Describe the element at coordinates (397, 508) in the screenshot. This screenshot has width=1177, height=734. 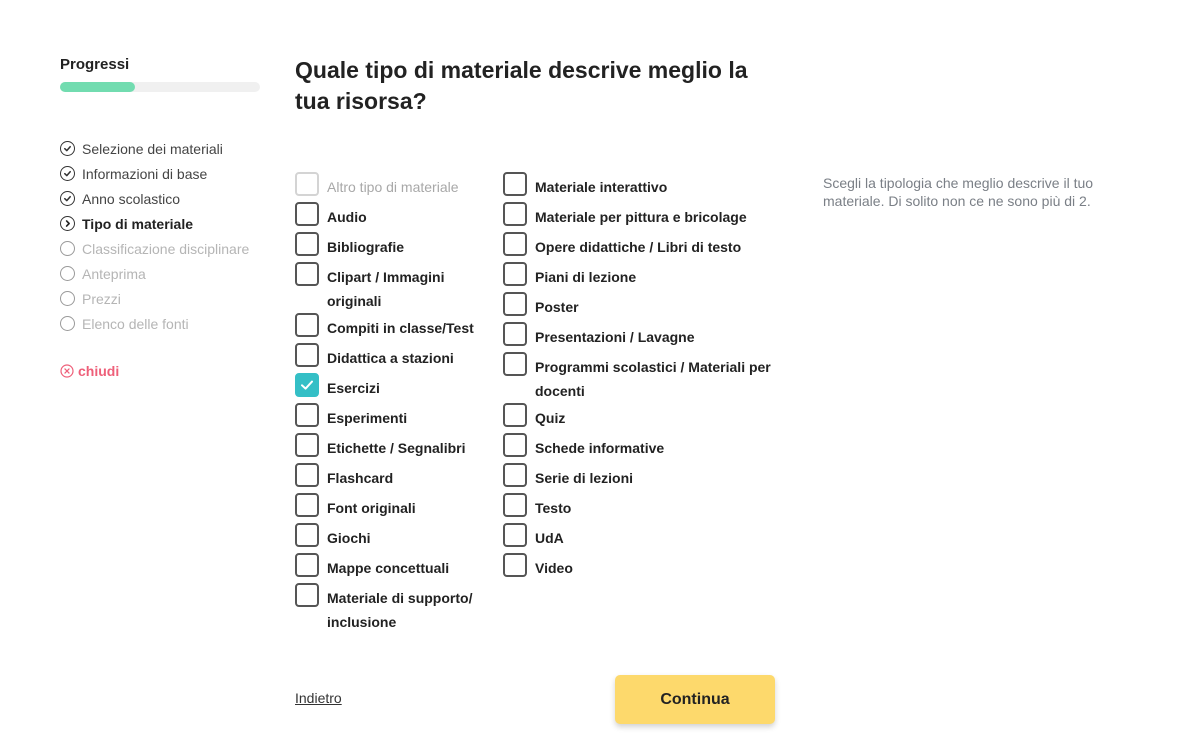
I see `material-option: Font originali` at that location.